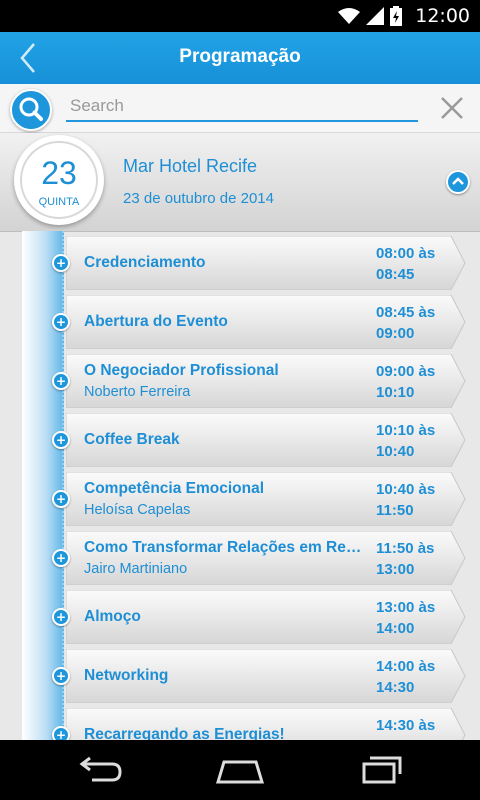 This screenshot has height=800, width=480. I want to click on status-icons, so click(370, 16).